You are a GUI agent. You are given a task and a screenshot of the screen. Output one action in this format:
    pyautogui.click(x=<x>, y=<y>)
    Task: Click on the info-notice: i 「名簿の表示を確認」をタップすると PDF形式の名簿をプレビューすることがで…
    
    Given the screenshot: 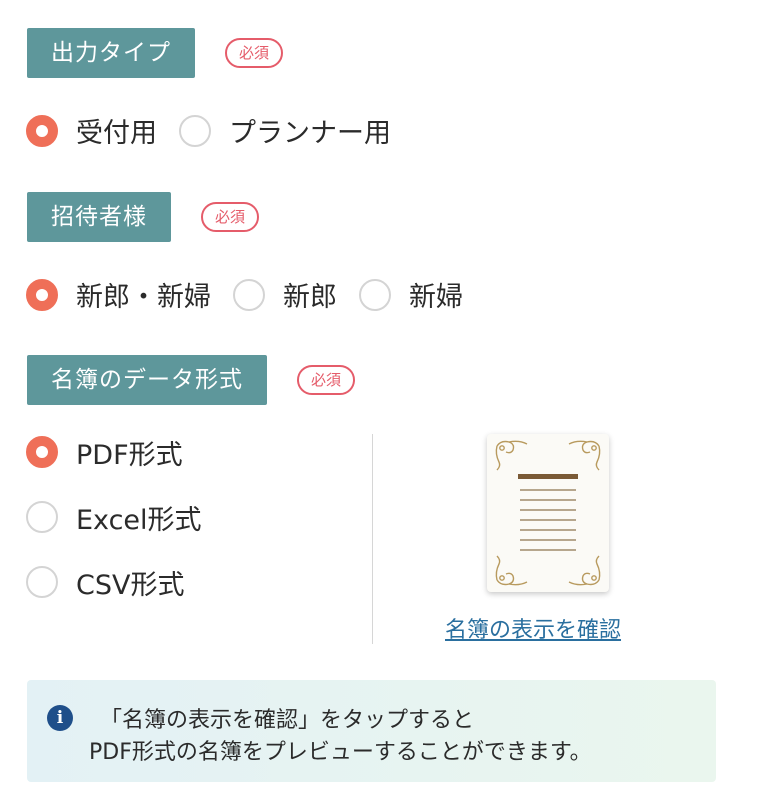 What is the action you would take?
    pyautogui.click(x=371, y=731)
    